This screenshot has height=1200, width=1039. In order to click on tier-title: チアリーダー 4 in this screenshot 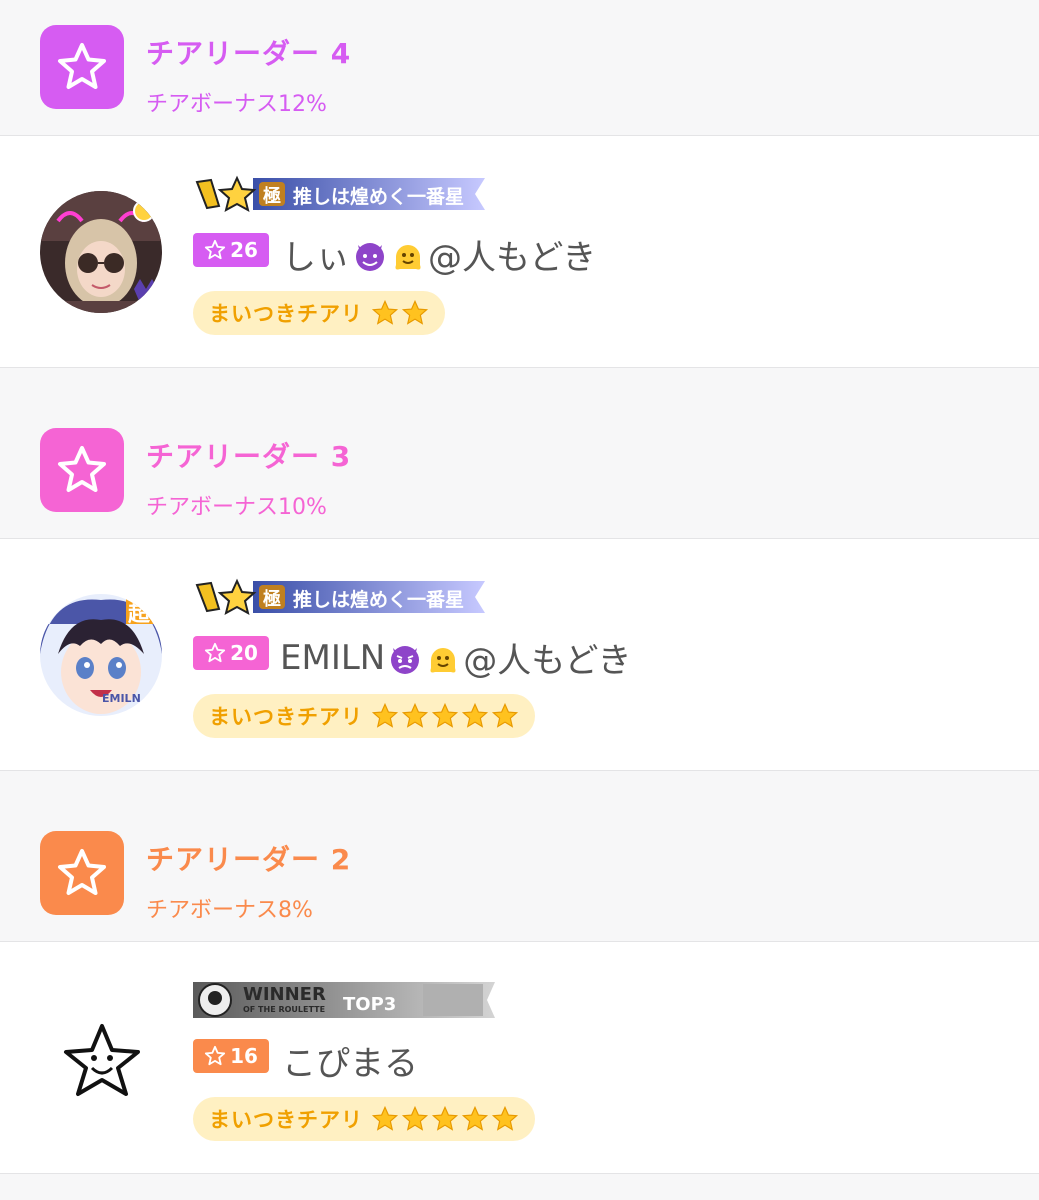, I will do `click(249, 53)`.